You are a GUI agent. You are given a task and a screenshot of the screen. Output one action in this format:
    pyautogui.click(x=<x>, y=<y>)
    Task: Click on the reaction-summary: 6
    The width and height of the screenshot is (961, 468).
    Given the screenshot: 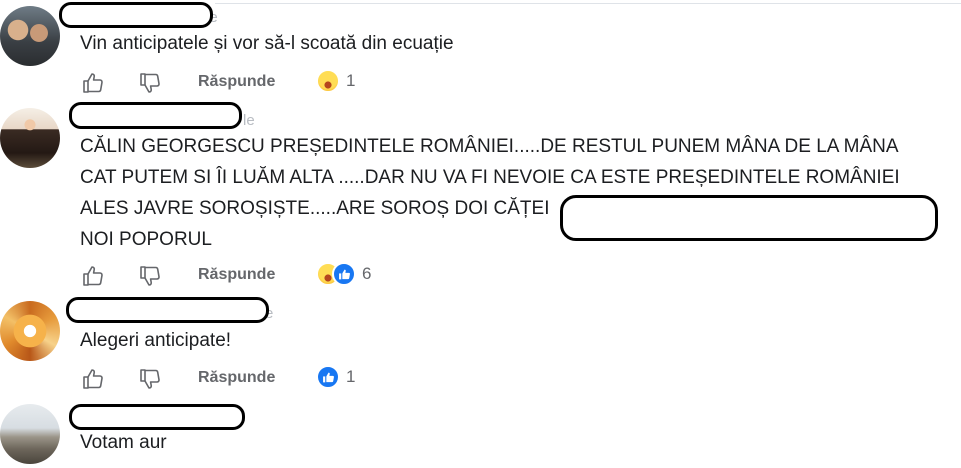 What is the action you would take?
    pyautogui.click(x=343, y=274)
    